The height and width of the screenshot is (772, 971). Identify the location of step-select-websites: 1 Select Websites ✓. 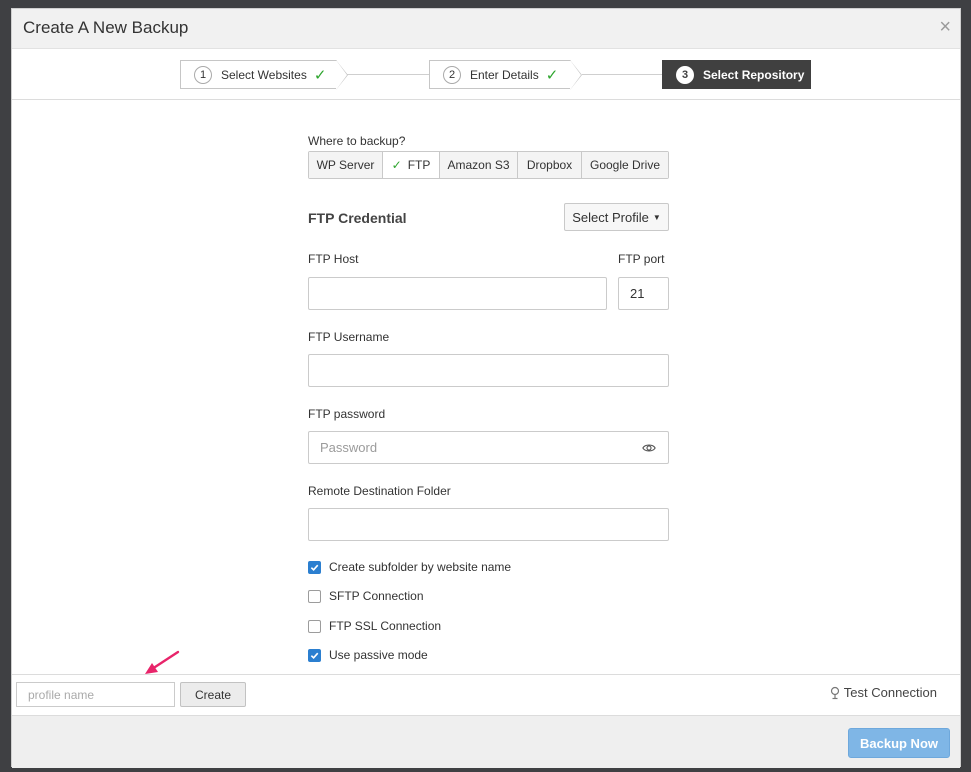
(264, 75).